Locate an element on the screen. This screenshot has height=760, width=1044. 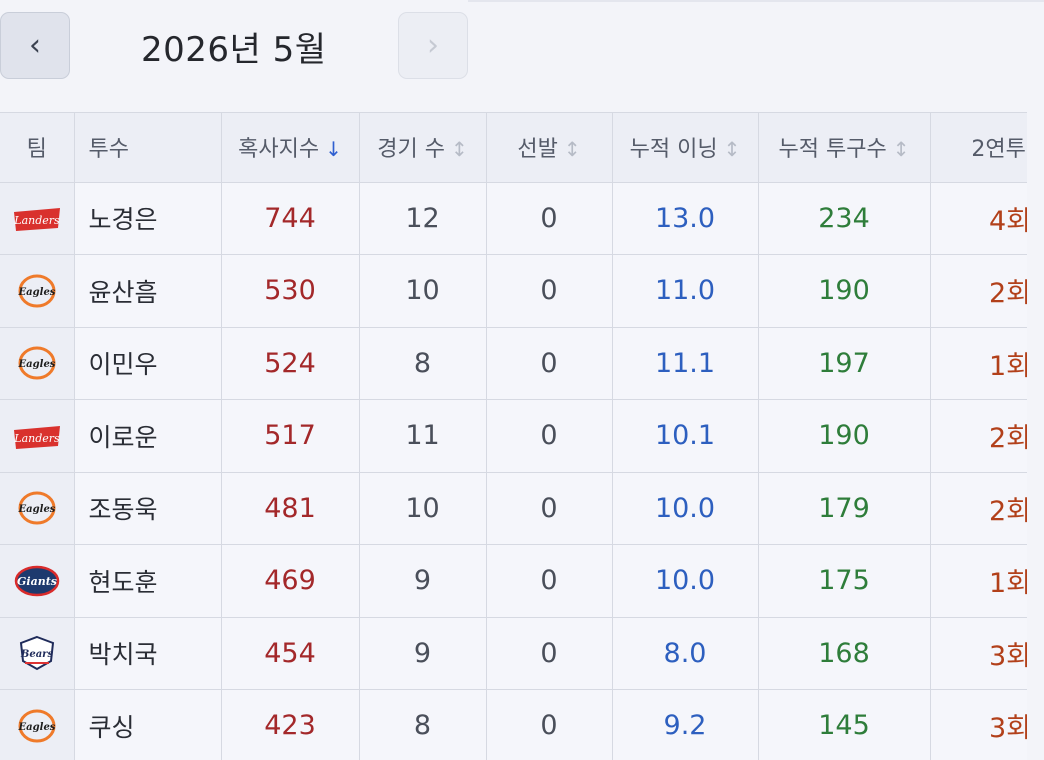
overuse-index: 524 is located at coordinates (290, 363).